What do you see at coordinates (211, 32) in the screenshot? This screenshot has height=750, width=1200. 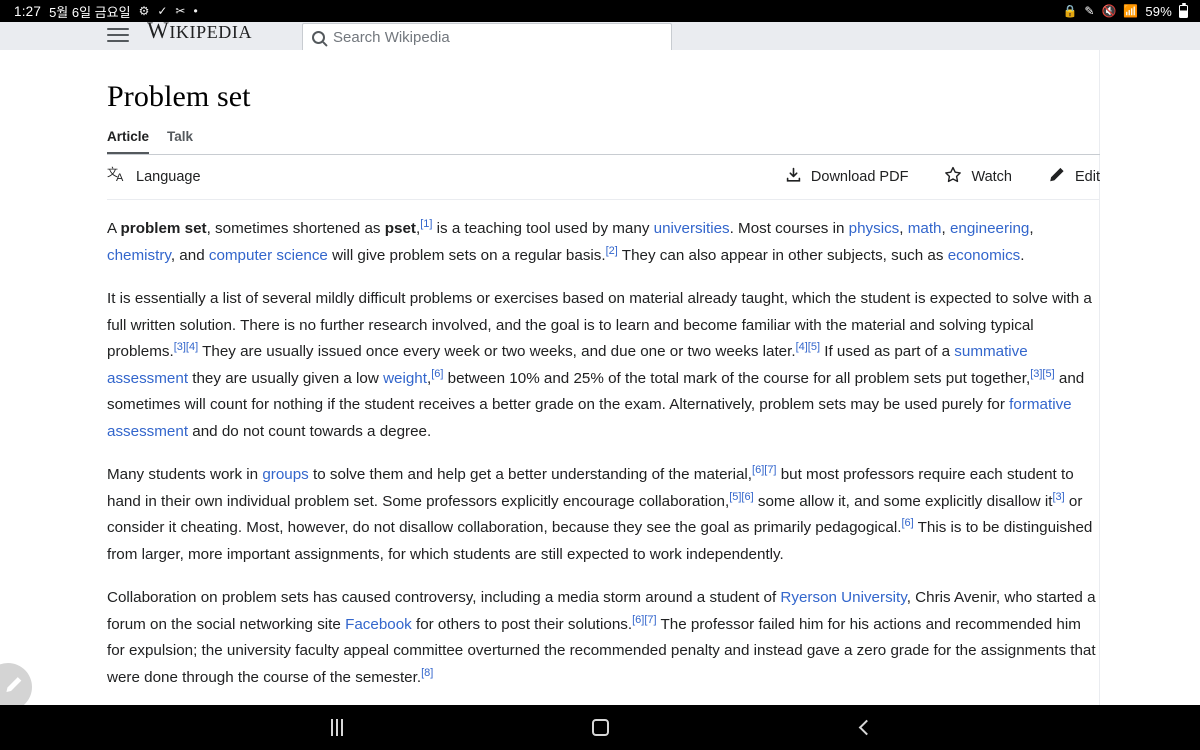 I see `wordmark-rest: IKIPEDIA` at bounding box center [211, 32].